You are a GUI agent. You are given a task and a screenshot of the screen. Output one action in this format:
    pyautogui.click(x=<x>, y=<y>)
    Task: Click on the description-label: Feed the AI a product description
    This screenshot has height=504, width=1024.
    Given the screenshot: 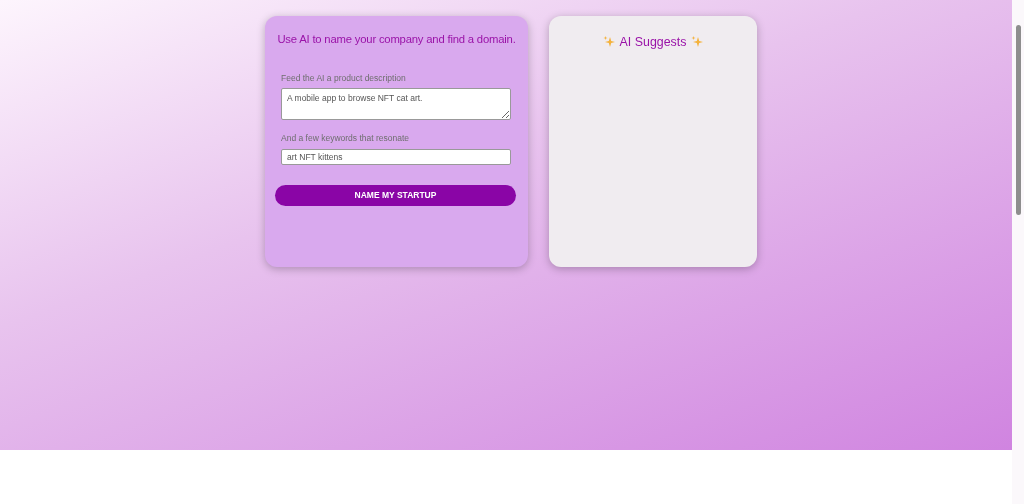 What is the action you would take?
    pyautogui.click(x=344, y=78)
    